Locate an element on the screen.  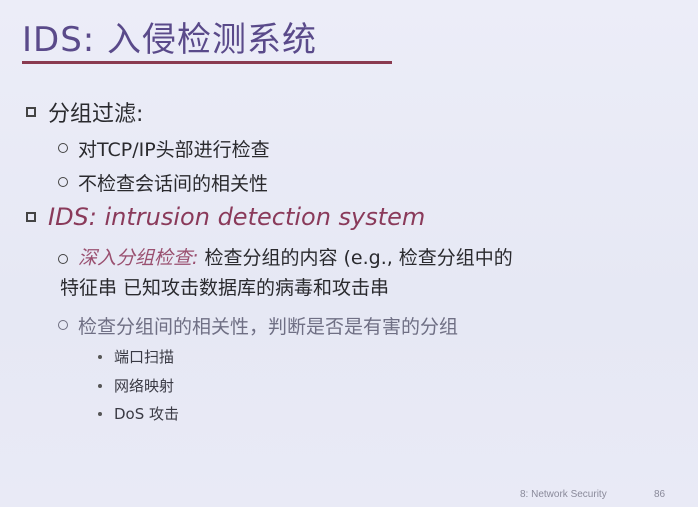
bullet-packet-filtering: 分组过滤: is located at coordinates (84, 112).